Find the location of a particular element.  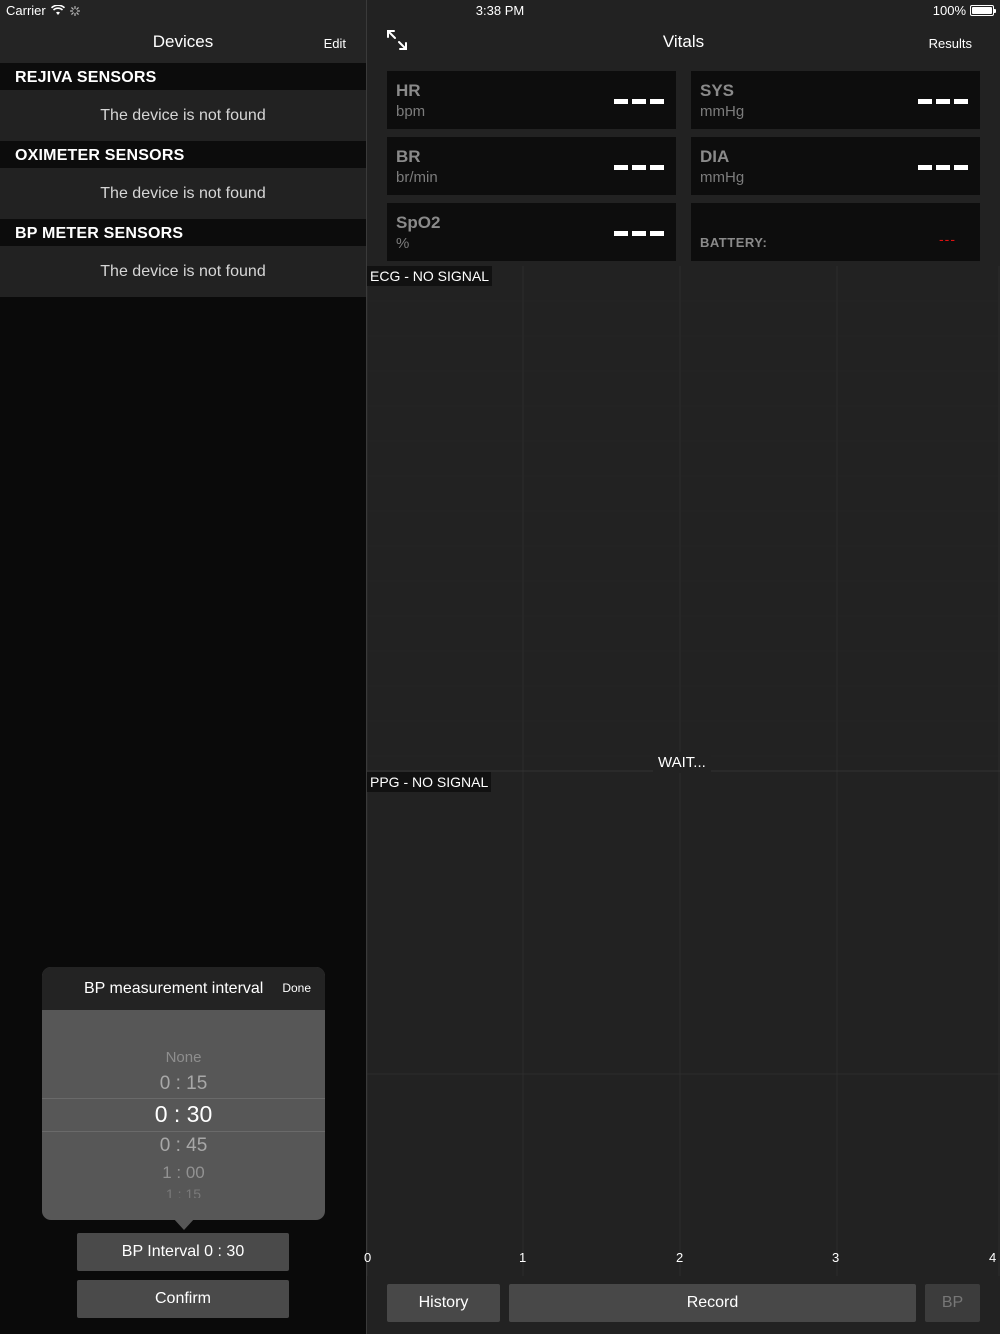

interval-picker: None 0 : 15 0 : 30 0 : 45 1 : 00 1 : 15 is located at coordinates (183, 1115).